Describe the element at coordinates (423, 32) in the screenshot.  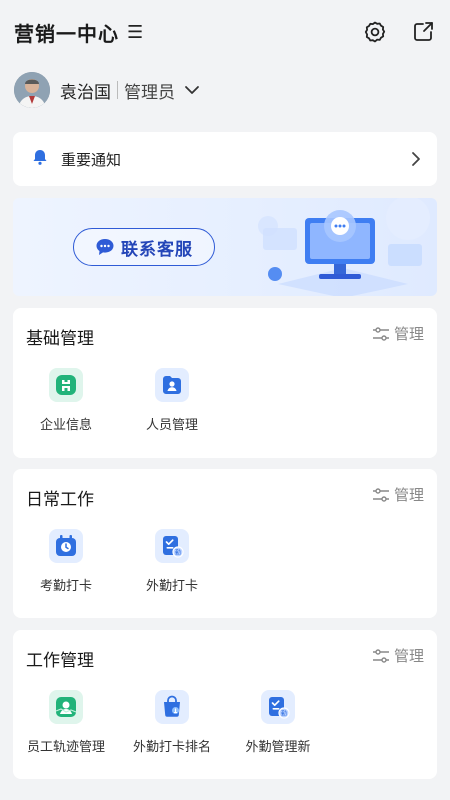
I see `share-icon` at that location.